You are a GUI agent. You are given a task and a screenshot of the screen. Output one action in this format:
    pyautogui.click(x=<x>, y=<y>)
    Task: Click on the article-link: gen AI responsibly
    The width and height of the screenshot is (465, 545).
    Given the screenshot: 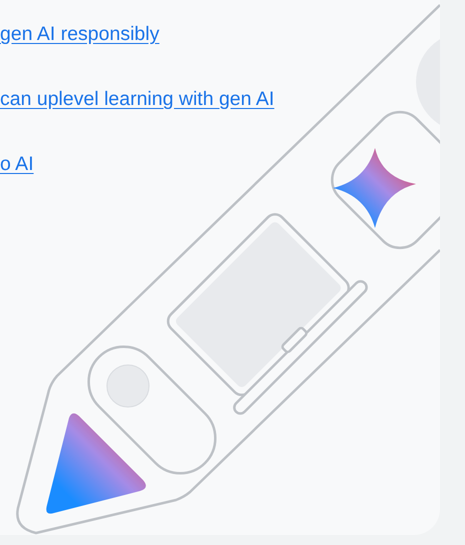 What is the action you would take?
    pyautogui.click(x=80, y=34)
    